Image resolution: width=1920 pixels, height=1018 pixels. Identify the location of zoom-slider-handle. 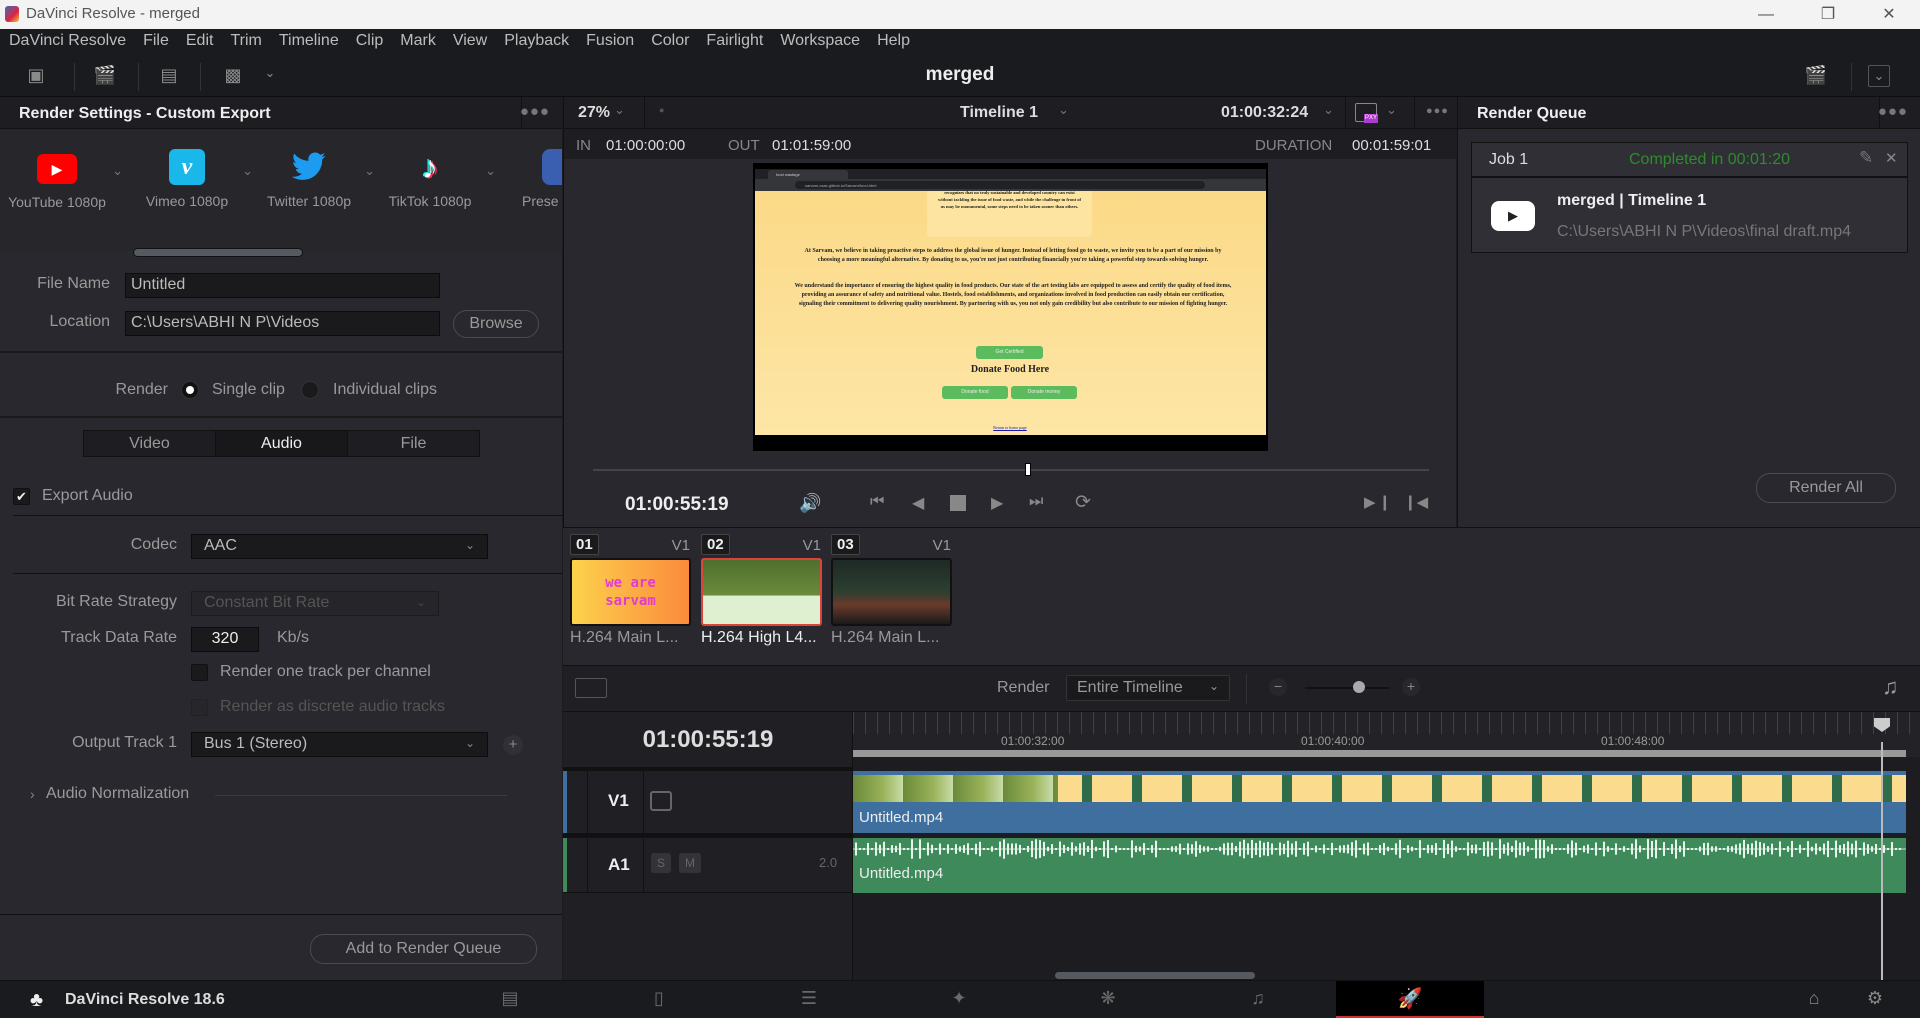
(1359, 687).